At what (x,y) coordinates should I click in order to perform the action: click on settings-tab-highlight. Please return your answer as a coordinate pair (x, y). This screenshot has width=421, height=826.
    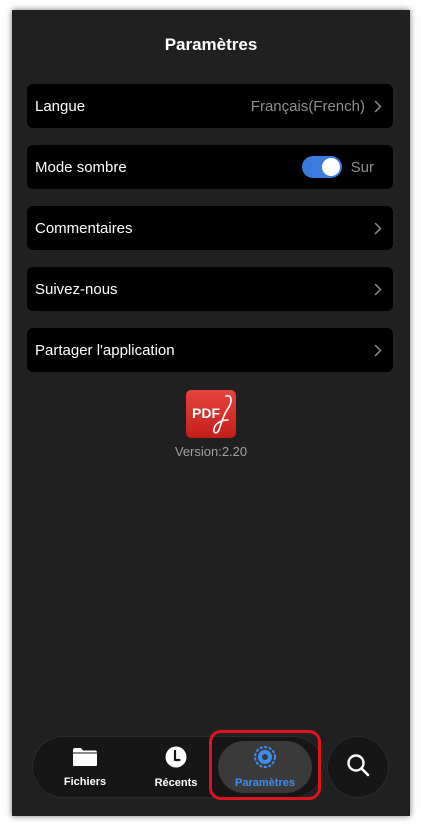
    Looking at the image, I should click on (265, 765).